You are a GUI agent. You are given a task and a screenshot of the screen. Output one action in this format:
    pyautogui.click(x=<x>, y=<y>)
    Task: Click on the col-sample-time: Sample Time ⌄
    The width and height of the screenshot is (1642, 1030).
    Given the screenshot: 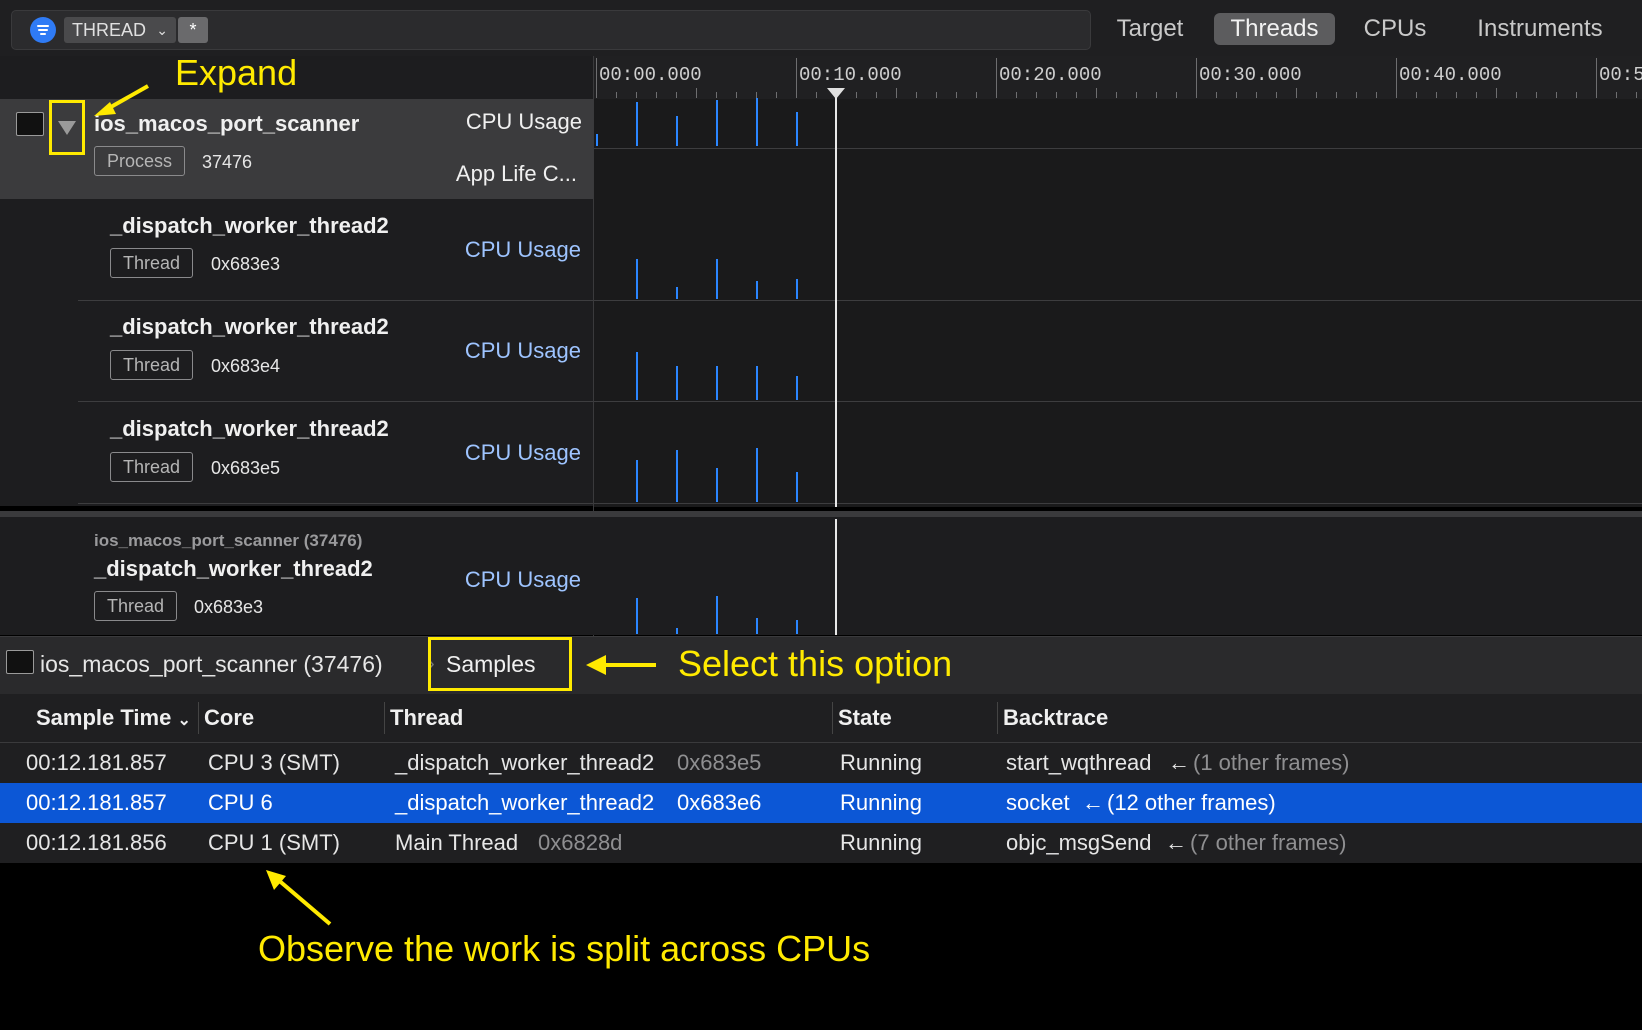 What is the action you would take?
    pyautogui.click(x=113, y=718)
    